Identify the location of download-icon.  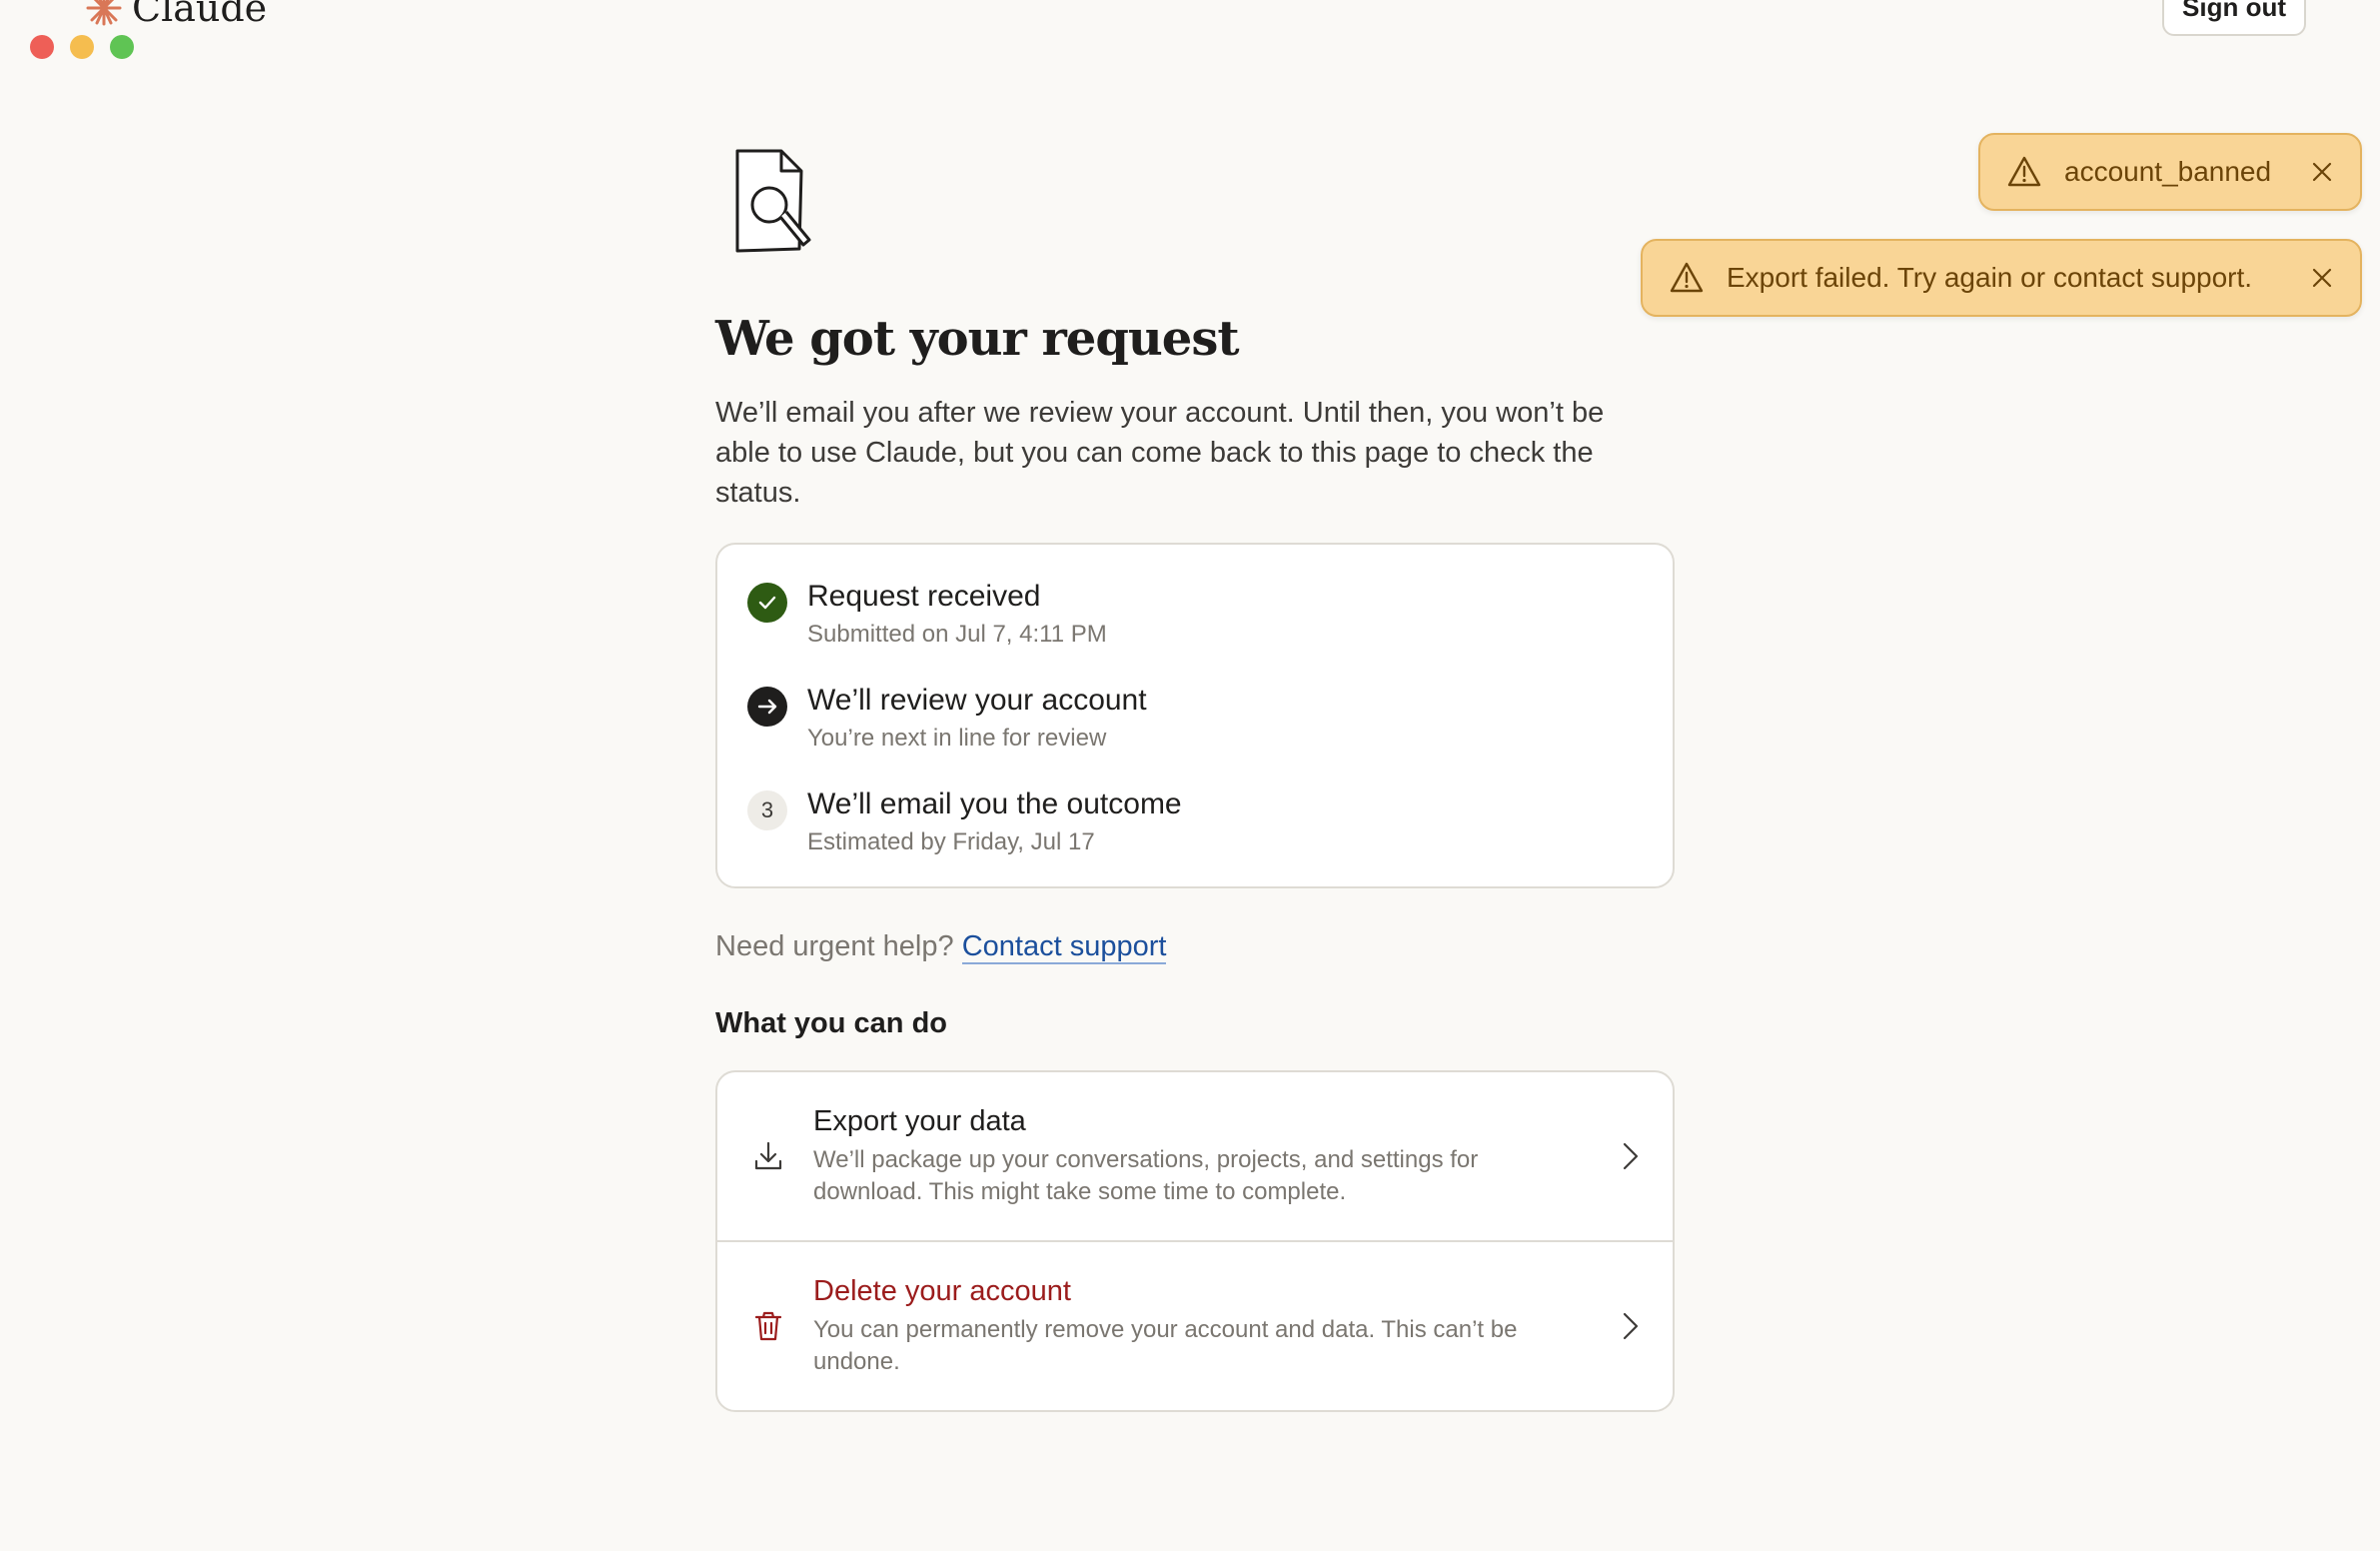
(768, 1155).